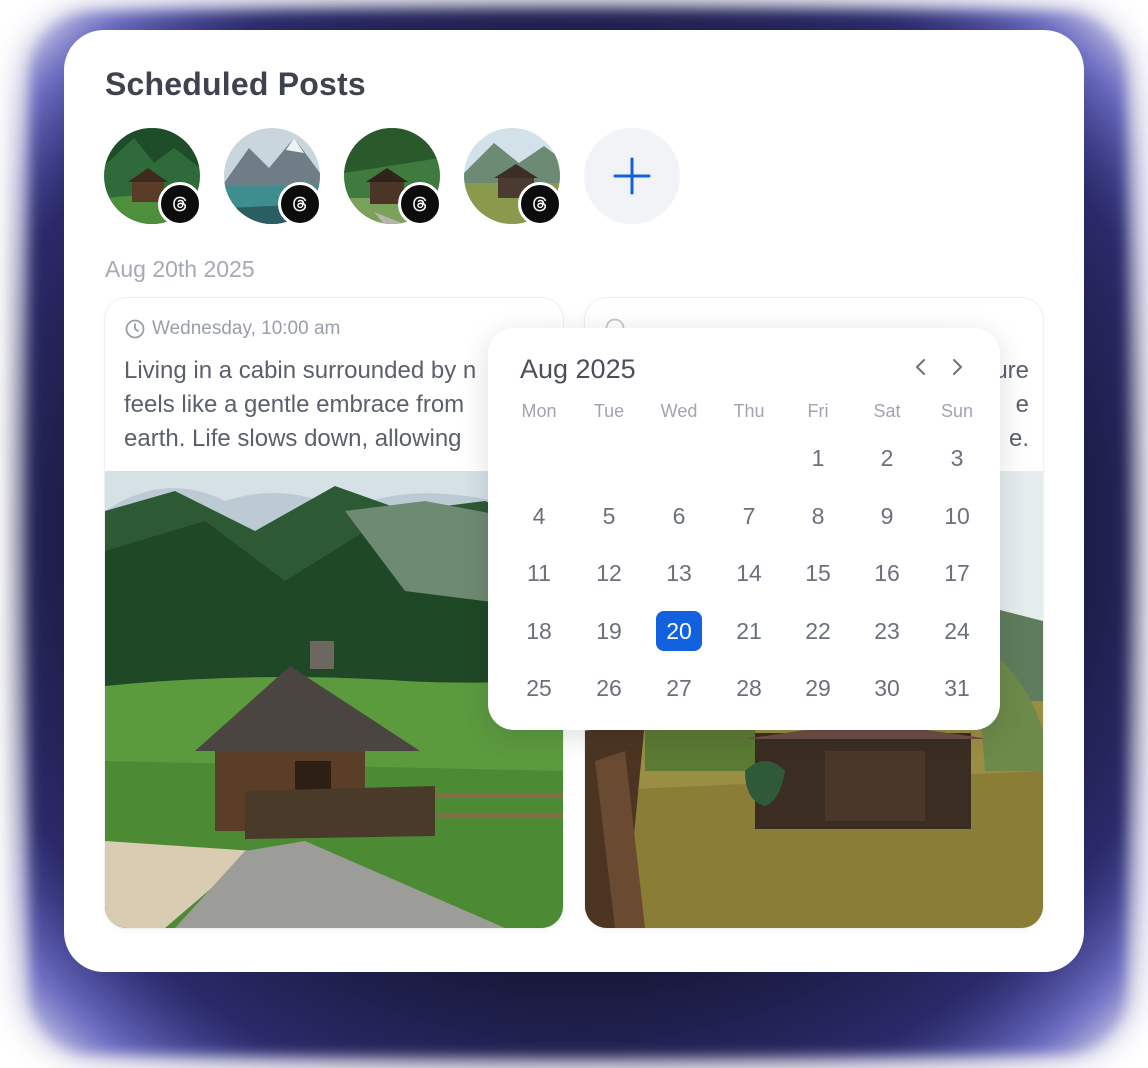  I want to click on calendar-day: 4, so click(539, 516).